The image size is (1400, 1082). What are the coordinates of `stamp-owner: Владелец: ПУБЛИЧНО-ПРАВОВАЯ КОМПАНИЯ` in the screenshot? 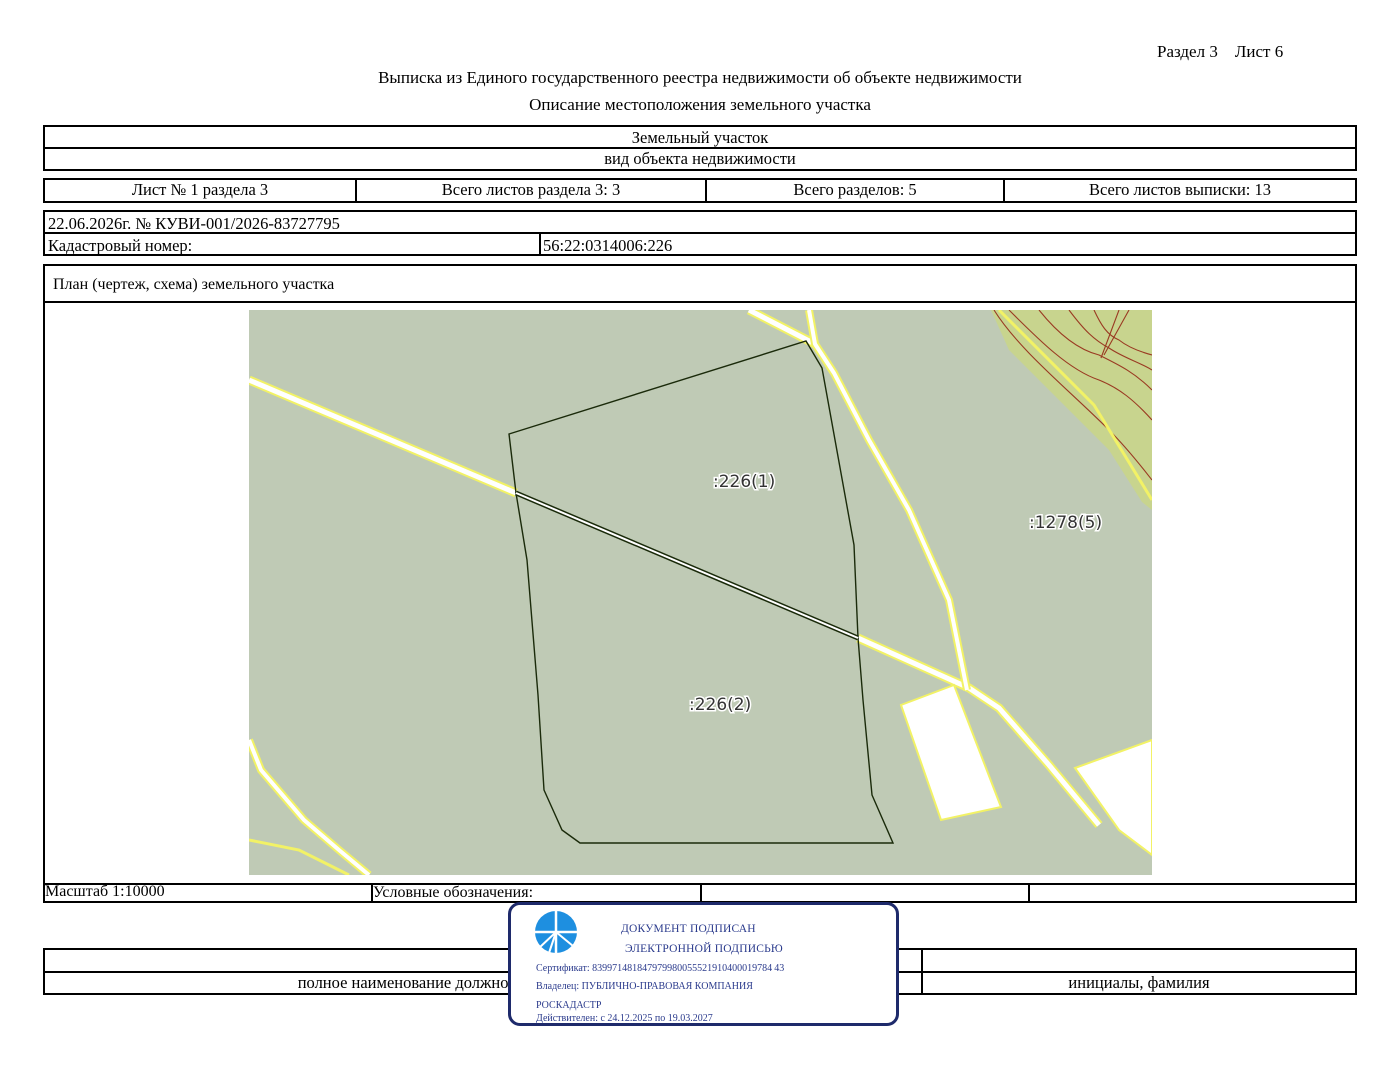 It's located at (644, 986).